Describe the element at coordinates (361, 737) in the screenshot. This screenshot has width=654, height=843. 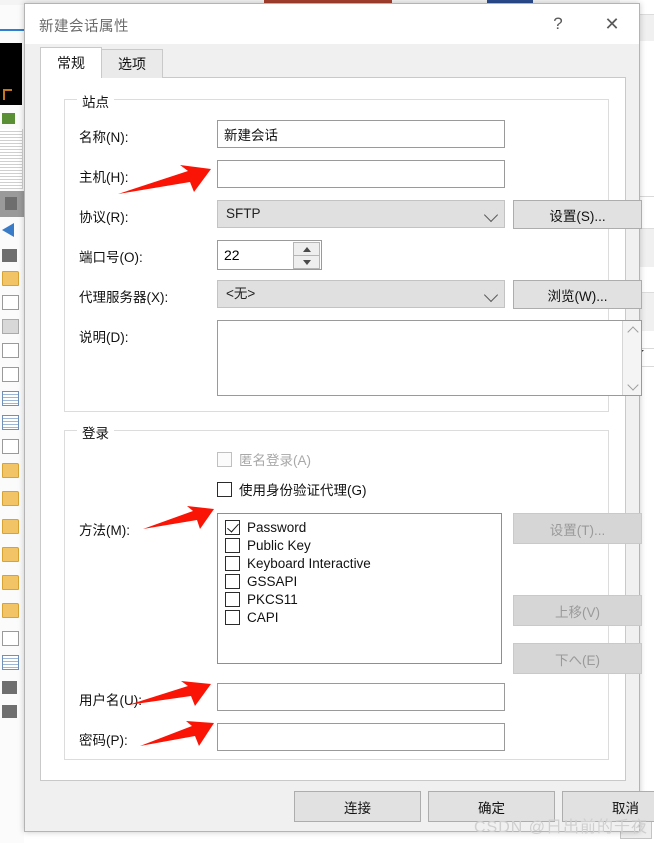
I see `password-input` at that location.